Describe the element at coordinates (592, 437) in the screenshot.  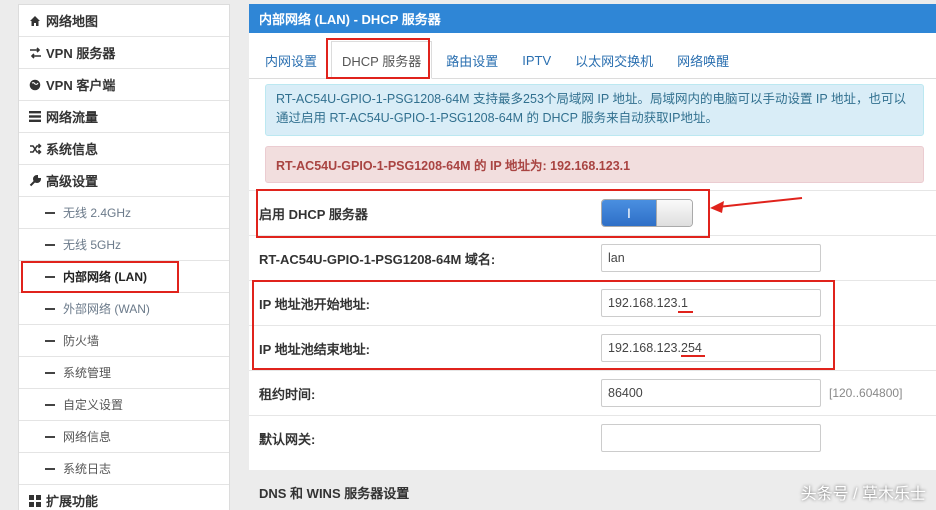
I see `gateway-row: 默认网关:` at that location.